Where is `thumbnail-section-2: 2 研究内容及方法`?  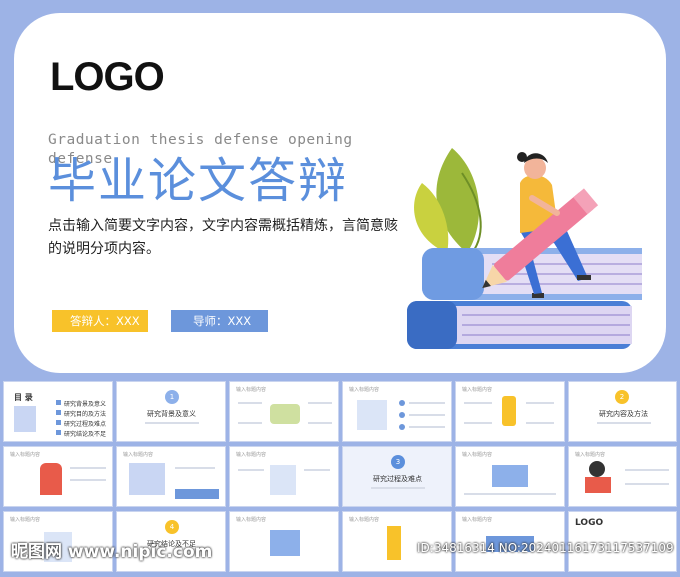
thumbnail-section-2: 2 研究内容及方法 is located at coordinates (622, 411).